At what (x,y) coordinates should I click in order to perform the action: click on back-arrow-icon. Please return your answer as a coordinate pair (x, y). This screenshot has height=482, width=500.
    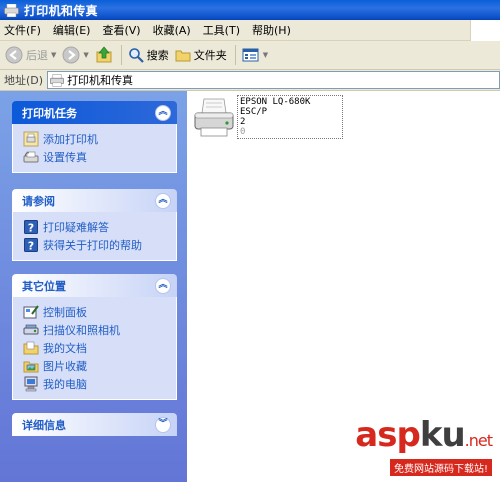
    Looking at the image, I should click on (14, 55).